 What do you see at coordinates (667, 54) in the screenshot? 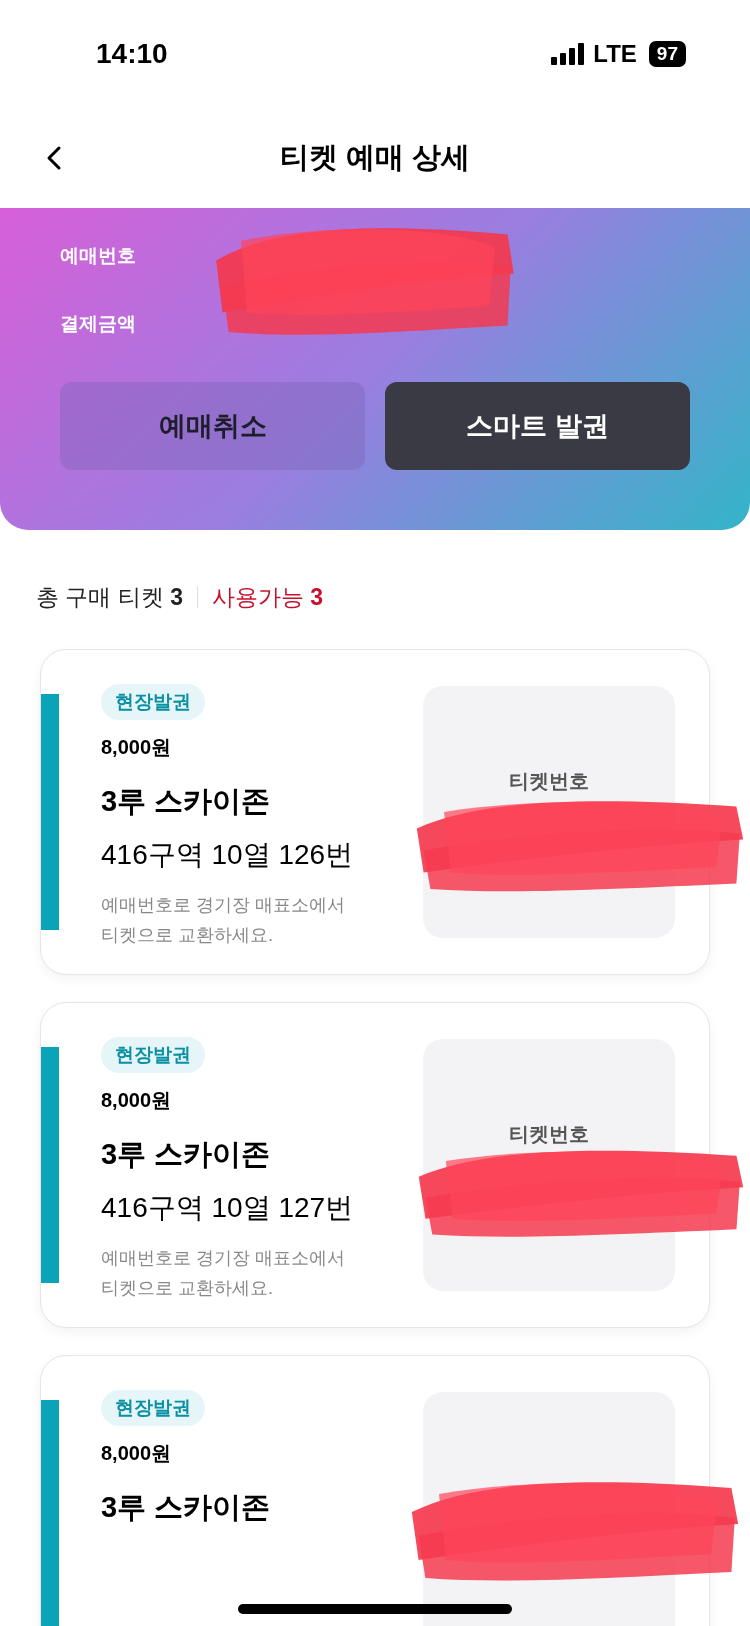
I see `battery-indicator: 97` at bounding box center [667, 54].